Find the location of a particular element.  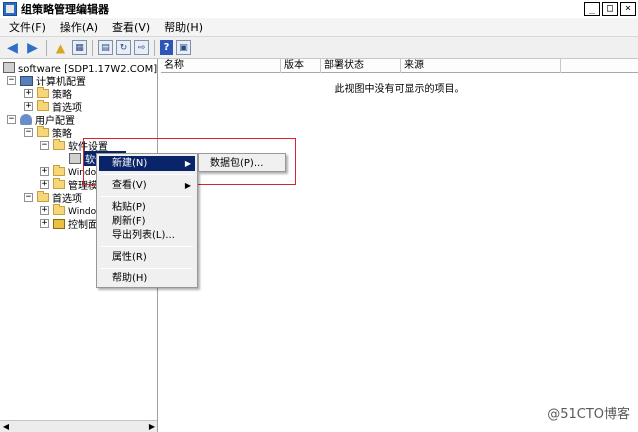

show-hide-tree-icon: ▦ is located at coordinates (79, 47).